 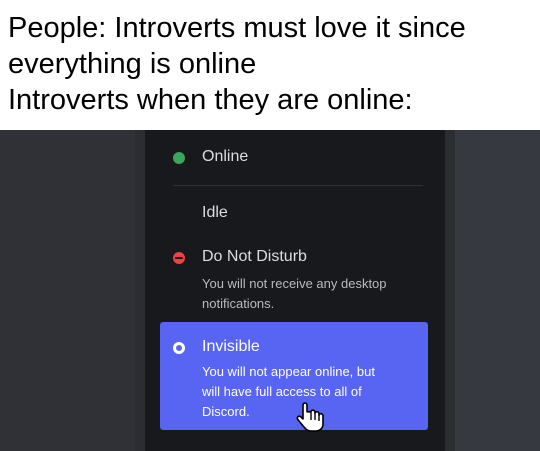 What do you see at coordinates (132, 64) in the screenshot?
I see `caption-line-2: everything is online` at bounding box center [132, 64].